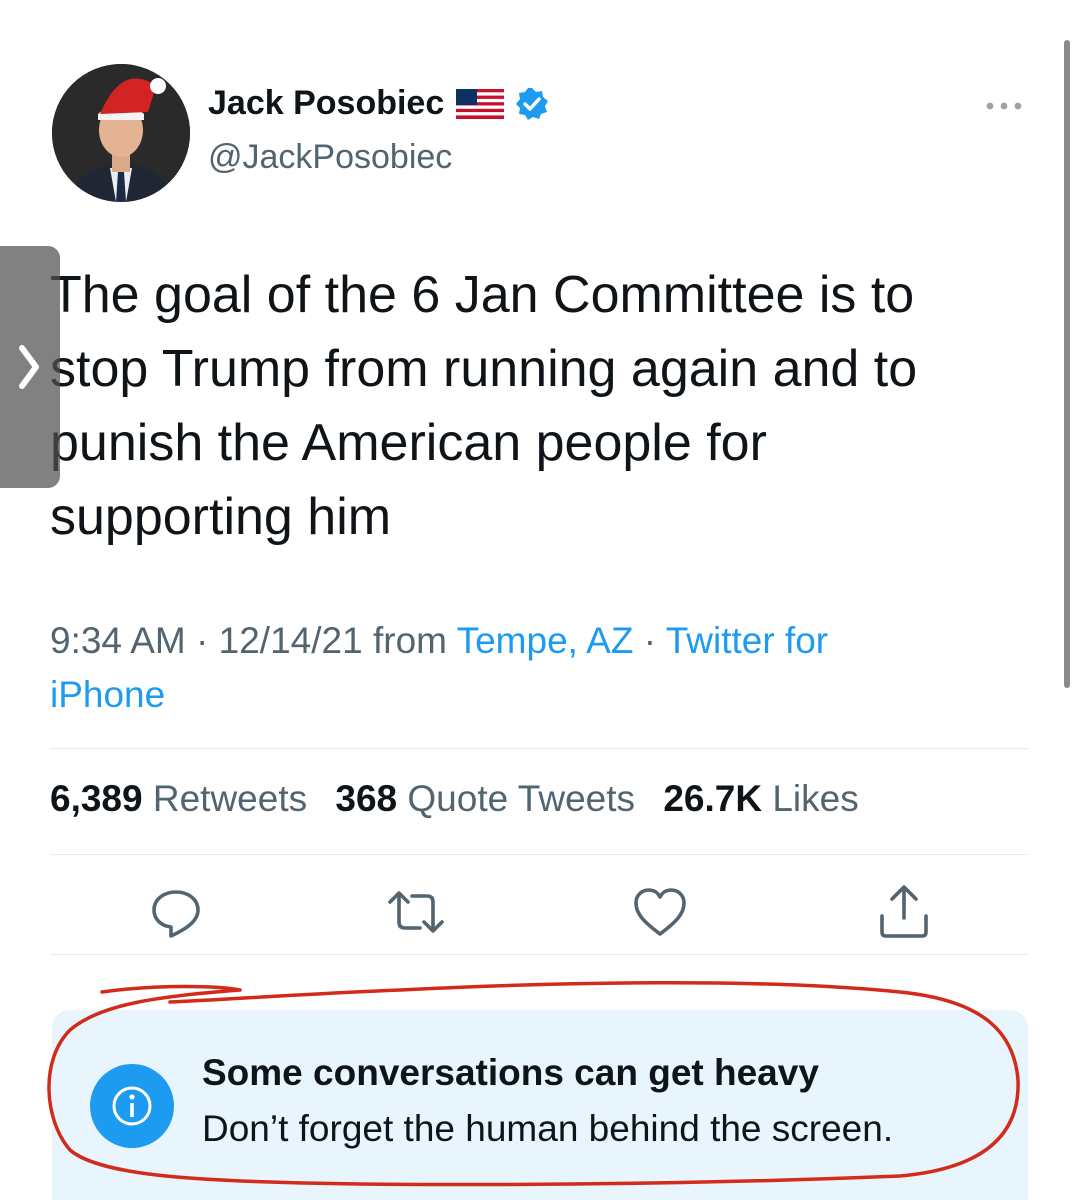  Describe the element at coordinates (815, 798) in the screenshot. I see `likes-label: Likes` at that location.